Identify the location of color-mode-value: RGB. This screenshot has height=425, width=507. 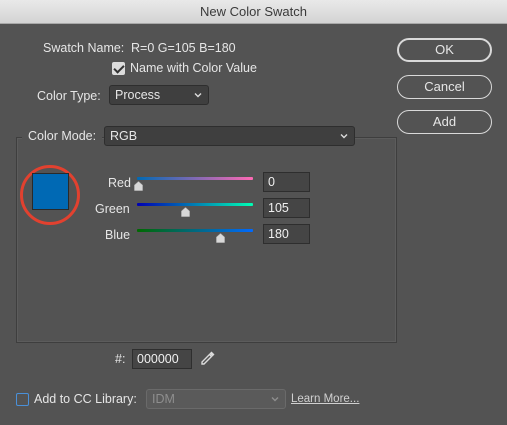
(124, 136).